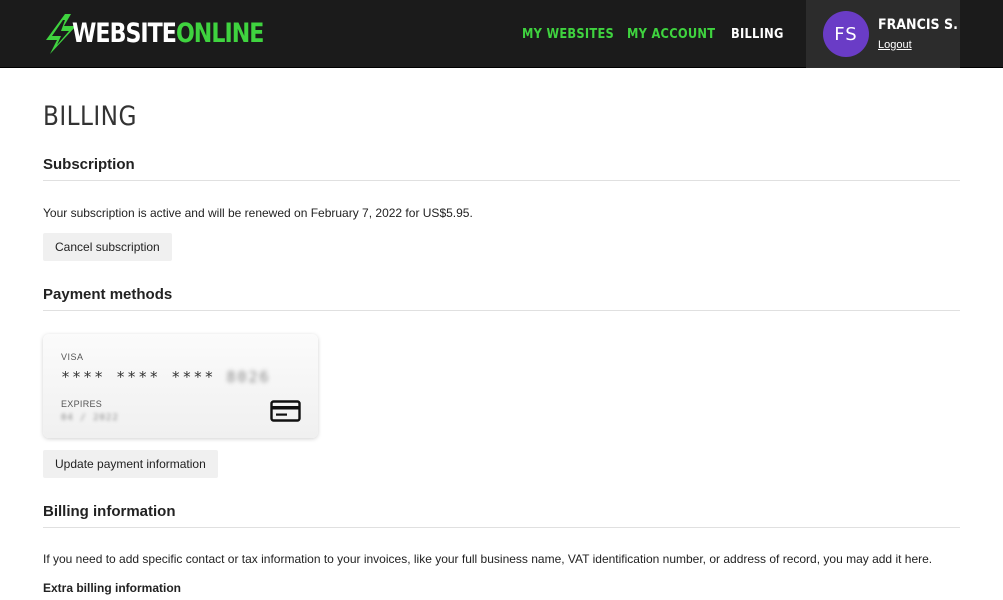 The height and width of the screenshot is (600, 1003). I want to click on card-expires-value: 04 / 2022, so click(90, 418).